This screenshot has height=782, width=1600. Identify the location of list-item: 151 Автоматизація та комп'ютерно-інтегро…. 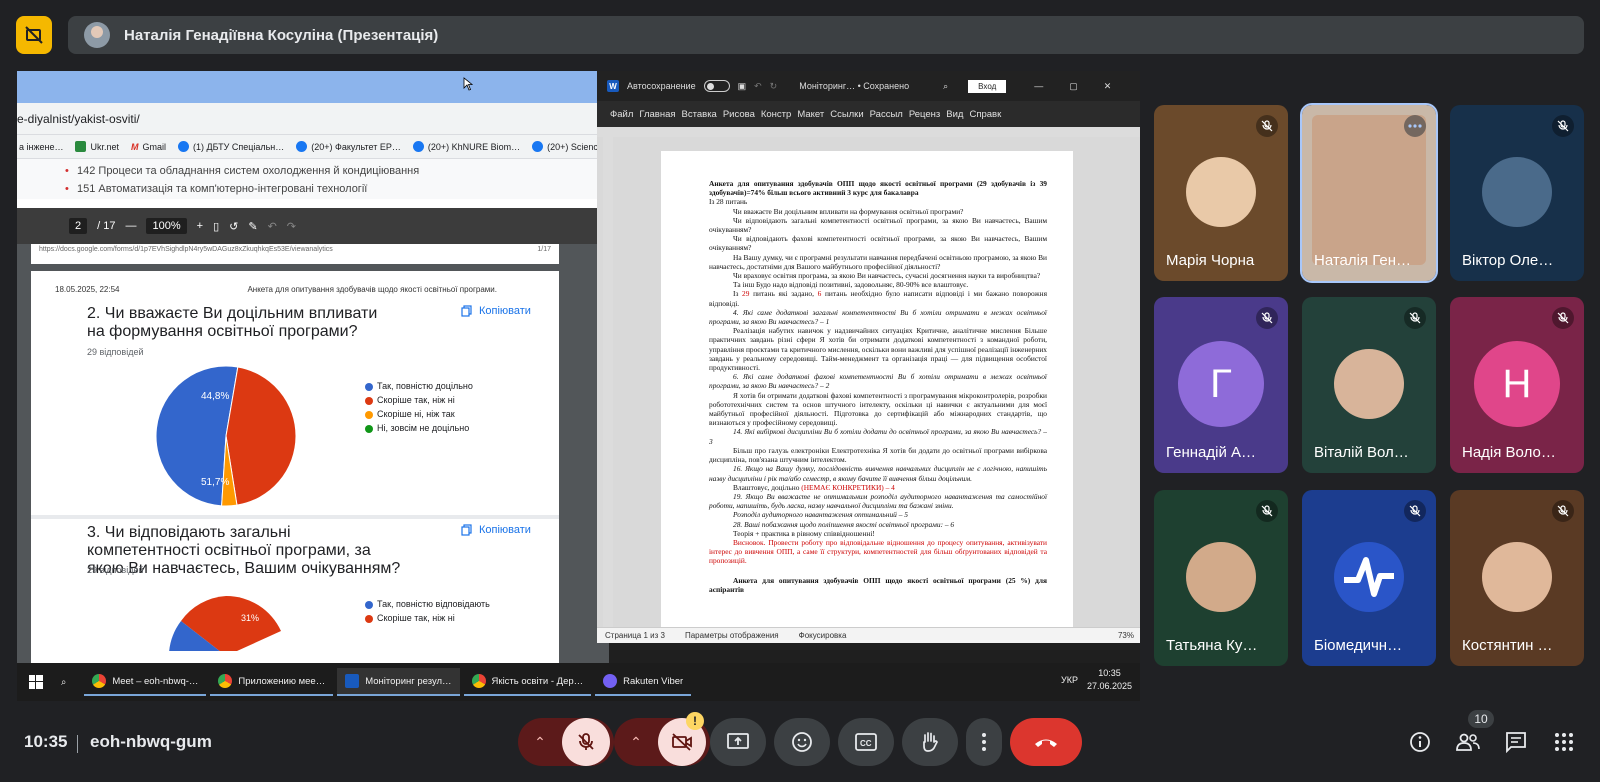
(337, 189).